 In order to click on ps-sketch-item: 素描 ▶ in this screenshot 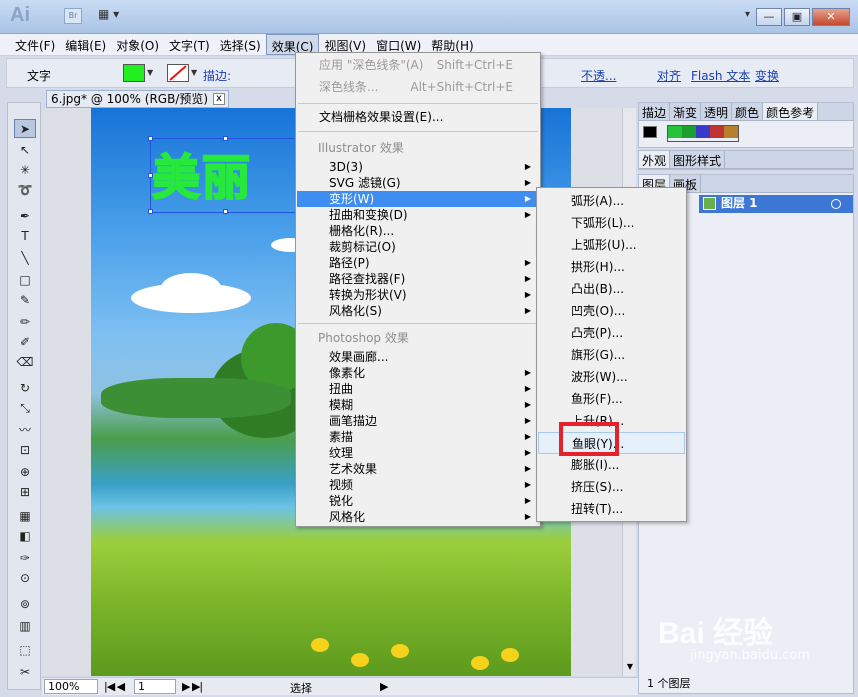, I will do `click(418, 437)`.